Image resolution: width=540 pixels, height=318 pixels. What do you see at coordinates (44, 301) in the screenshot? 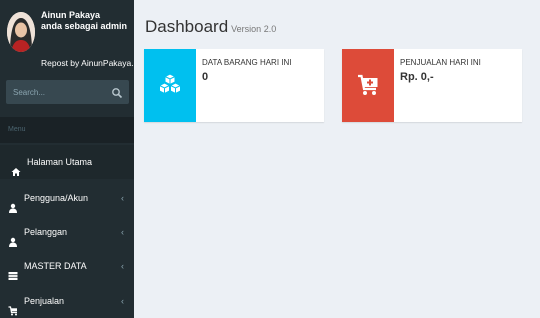
I see `sidebar-item-label: Penjualan` at bounding box center [44, 301].